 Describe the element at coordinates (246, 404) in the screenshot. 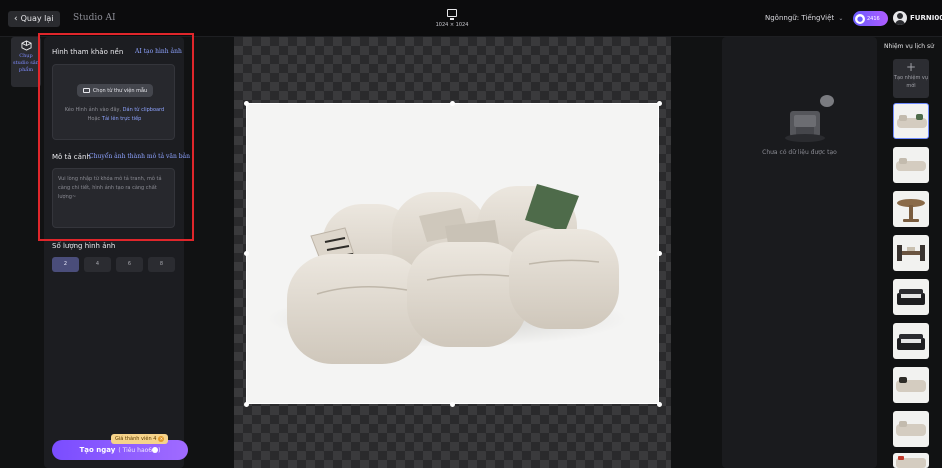

I see `resize-handle-bl` at that location.